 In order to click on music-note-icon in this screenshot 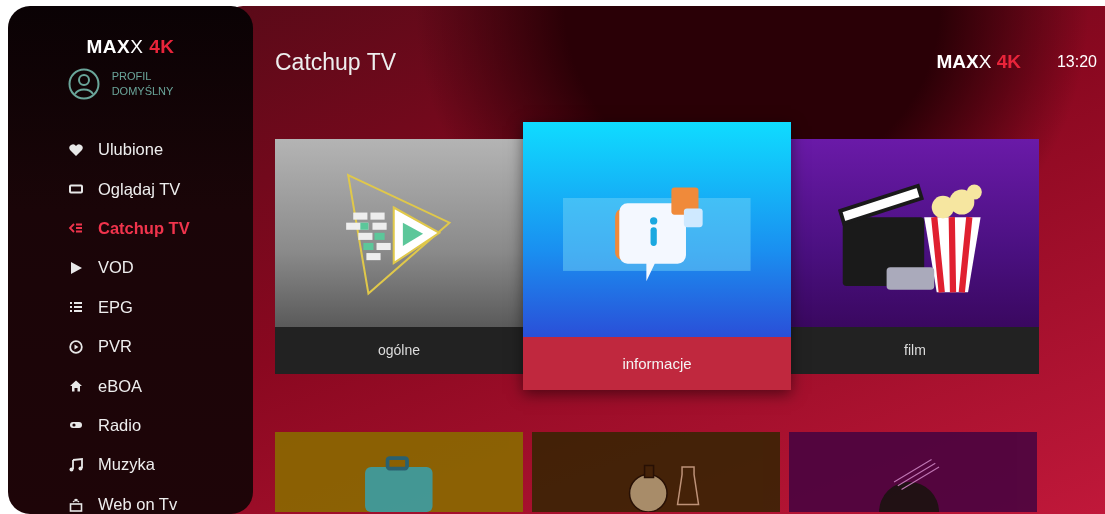, I will do `click(76, 464)`.